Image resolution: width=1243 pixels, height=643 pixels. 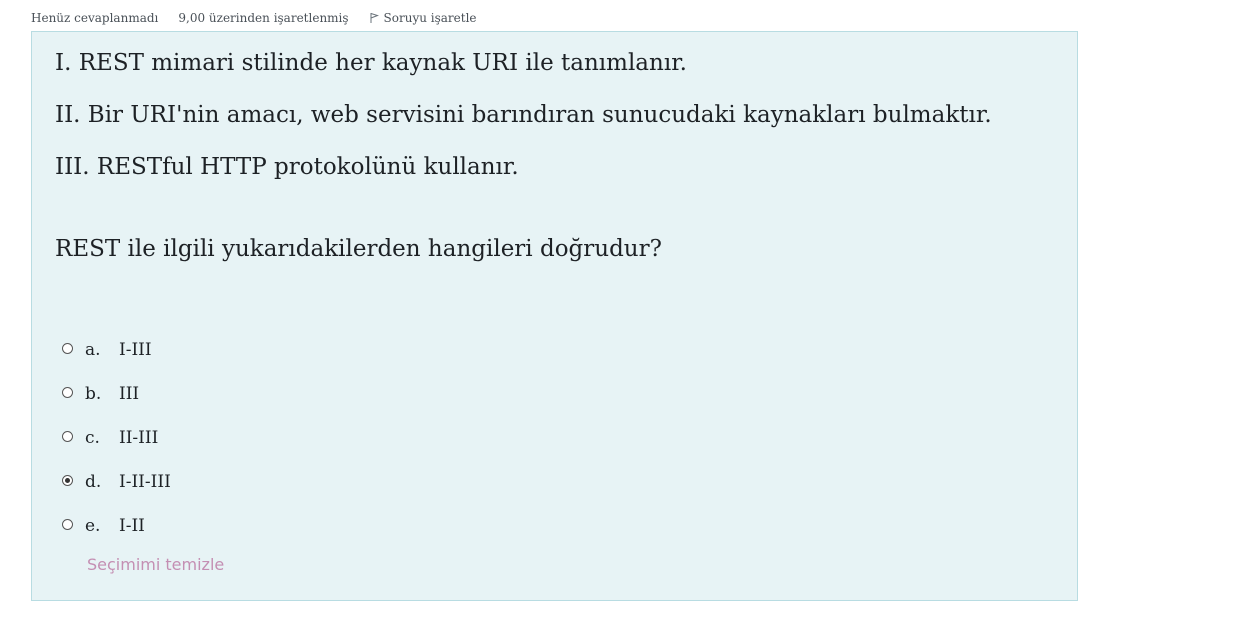 I want to click on answer-option-c: c. II-III, so click(x=116, y=438).